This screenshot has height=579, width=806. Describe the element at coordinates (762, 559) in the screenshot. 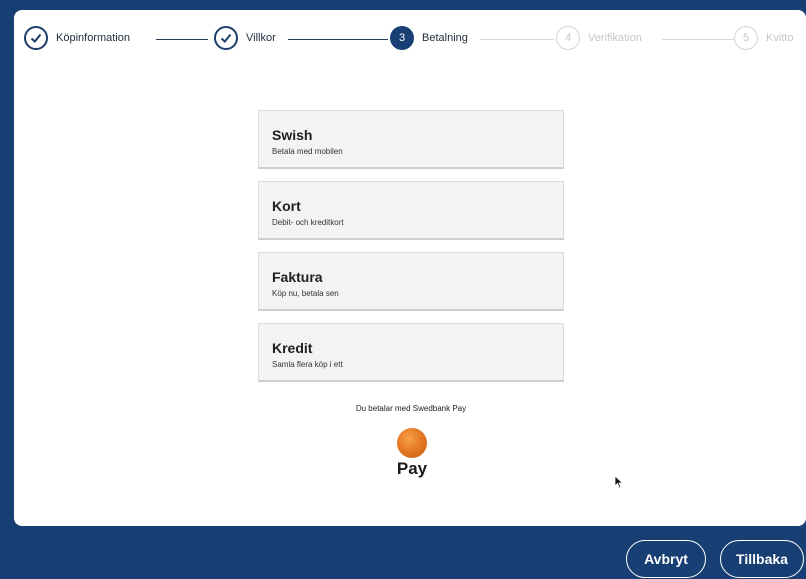

I see `back-button: Tillbaka` at that location.